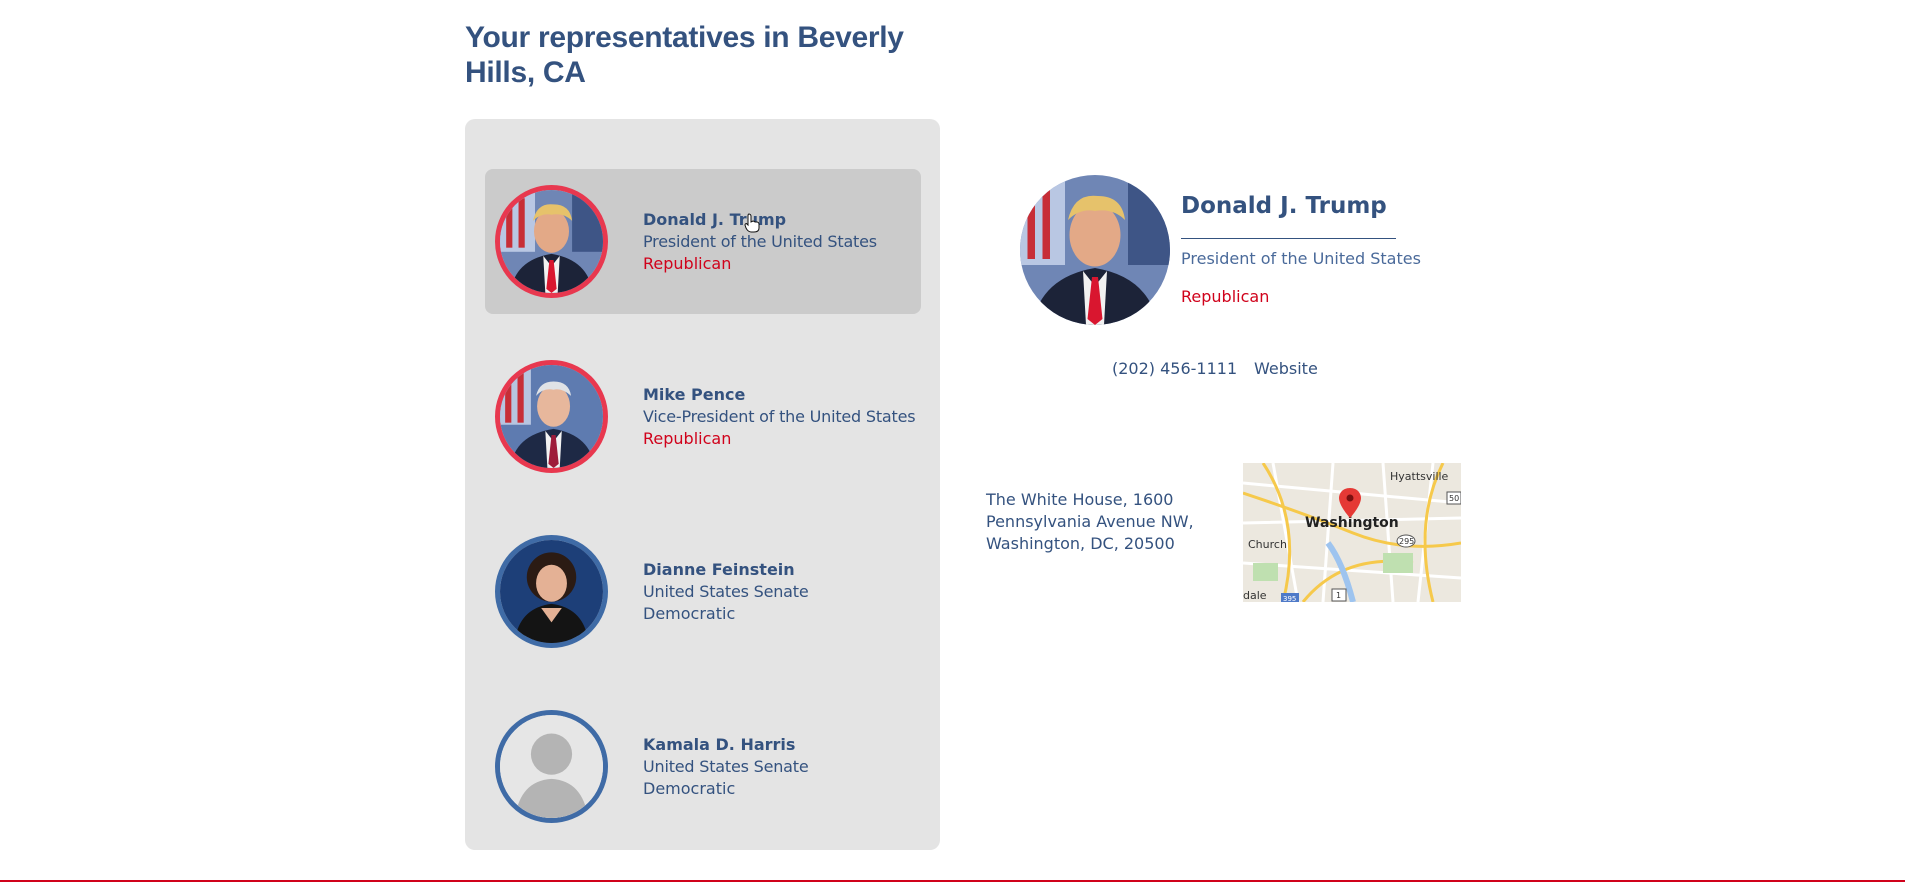 The width and height of the screenshot is (1905, 885). What do you see at coordinates (952, 881) in the screenshot?
I see `footer-divider` at bounding box center [952, 881].